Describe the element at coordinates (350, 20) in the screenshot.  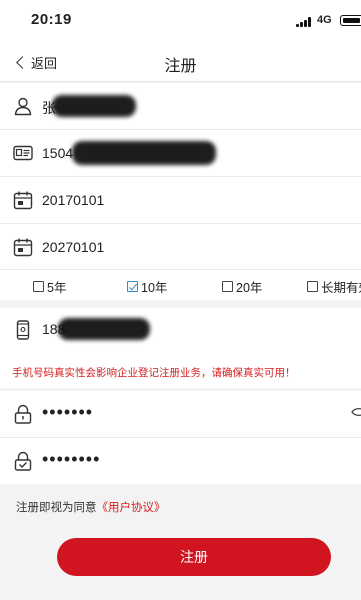
I see `battery-icon` at that location.